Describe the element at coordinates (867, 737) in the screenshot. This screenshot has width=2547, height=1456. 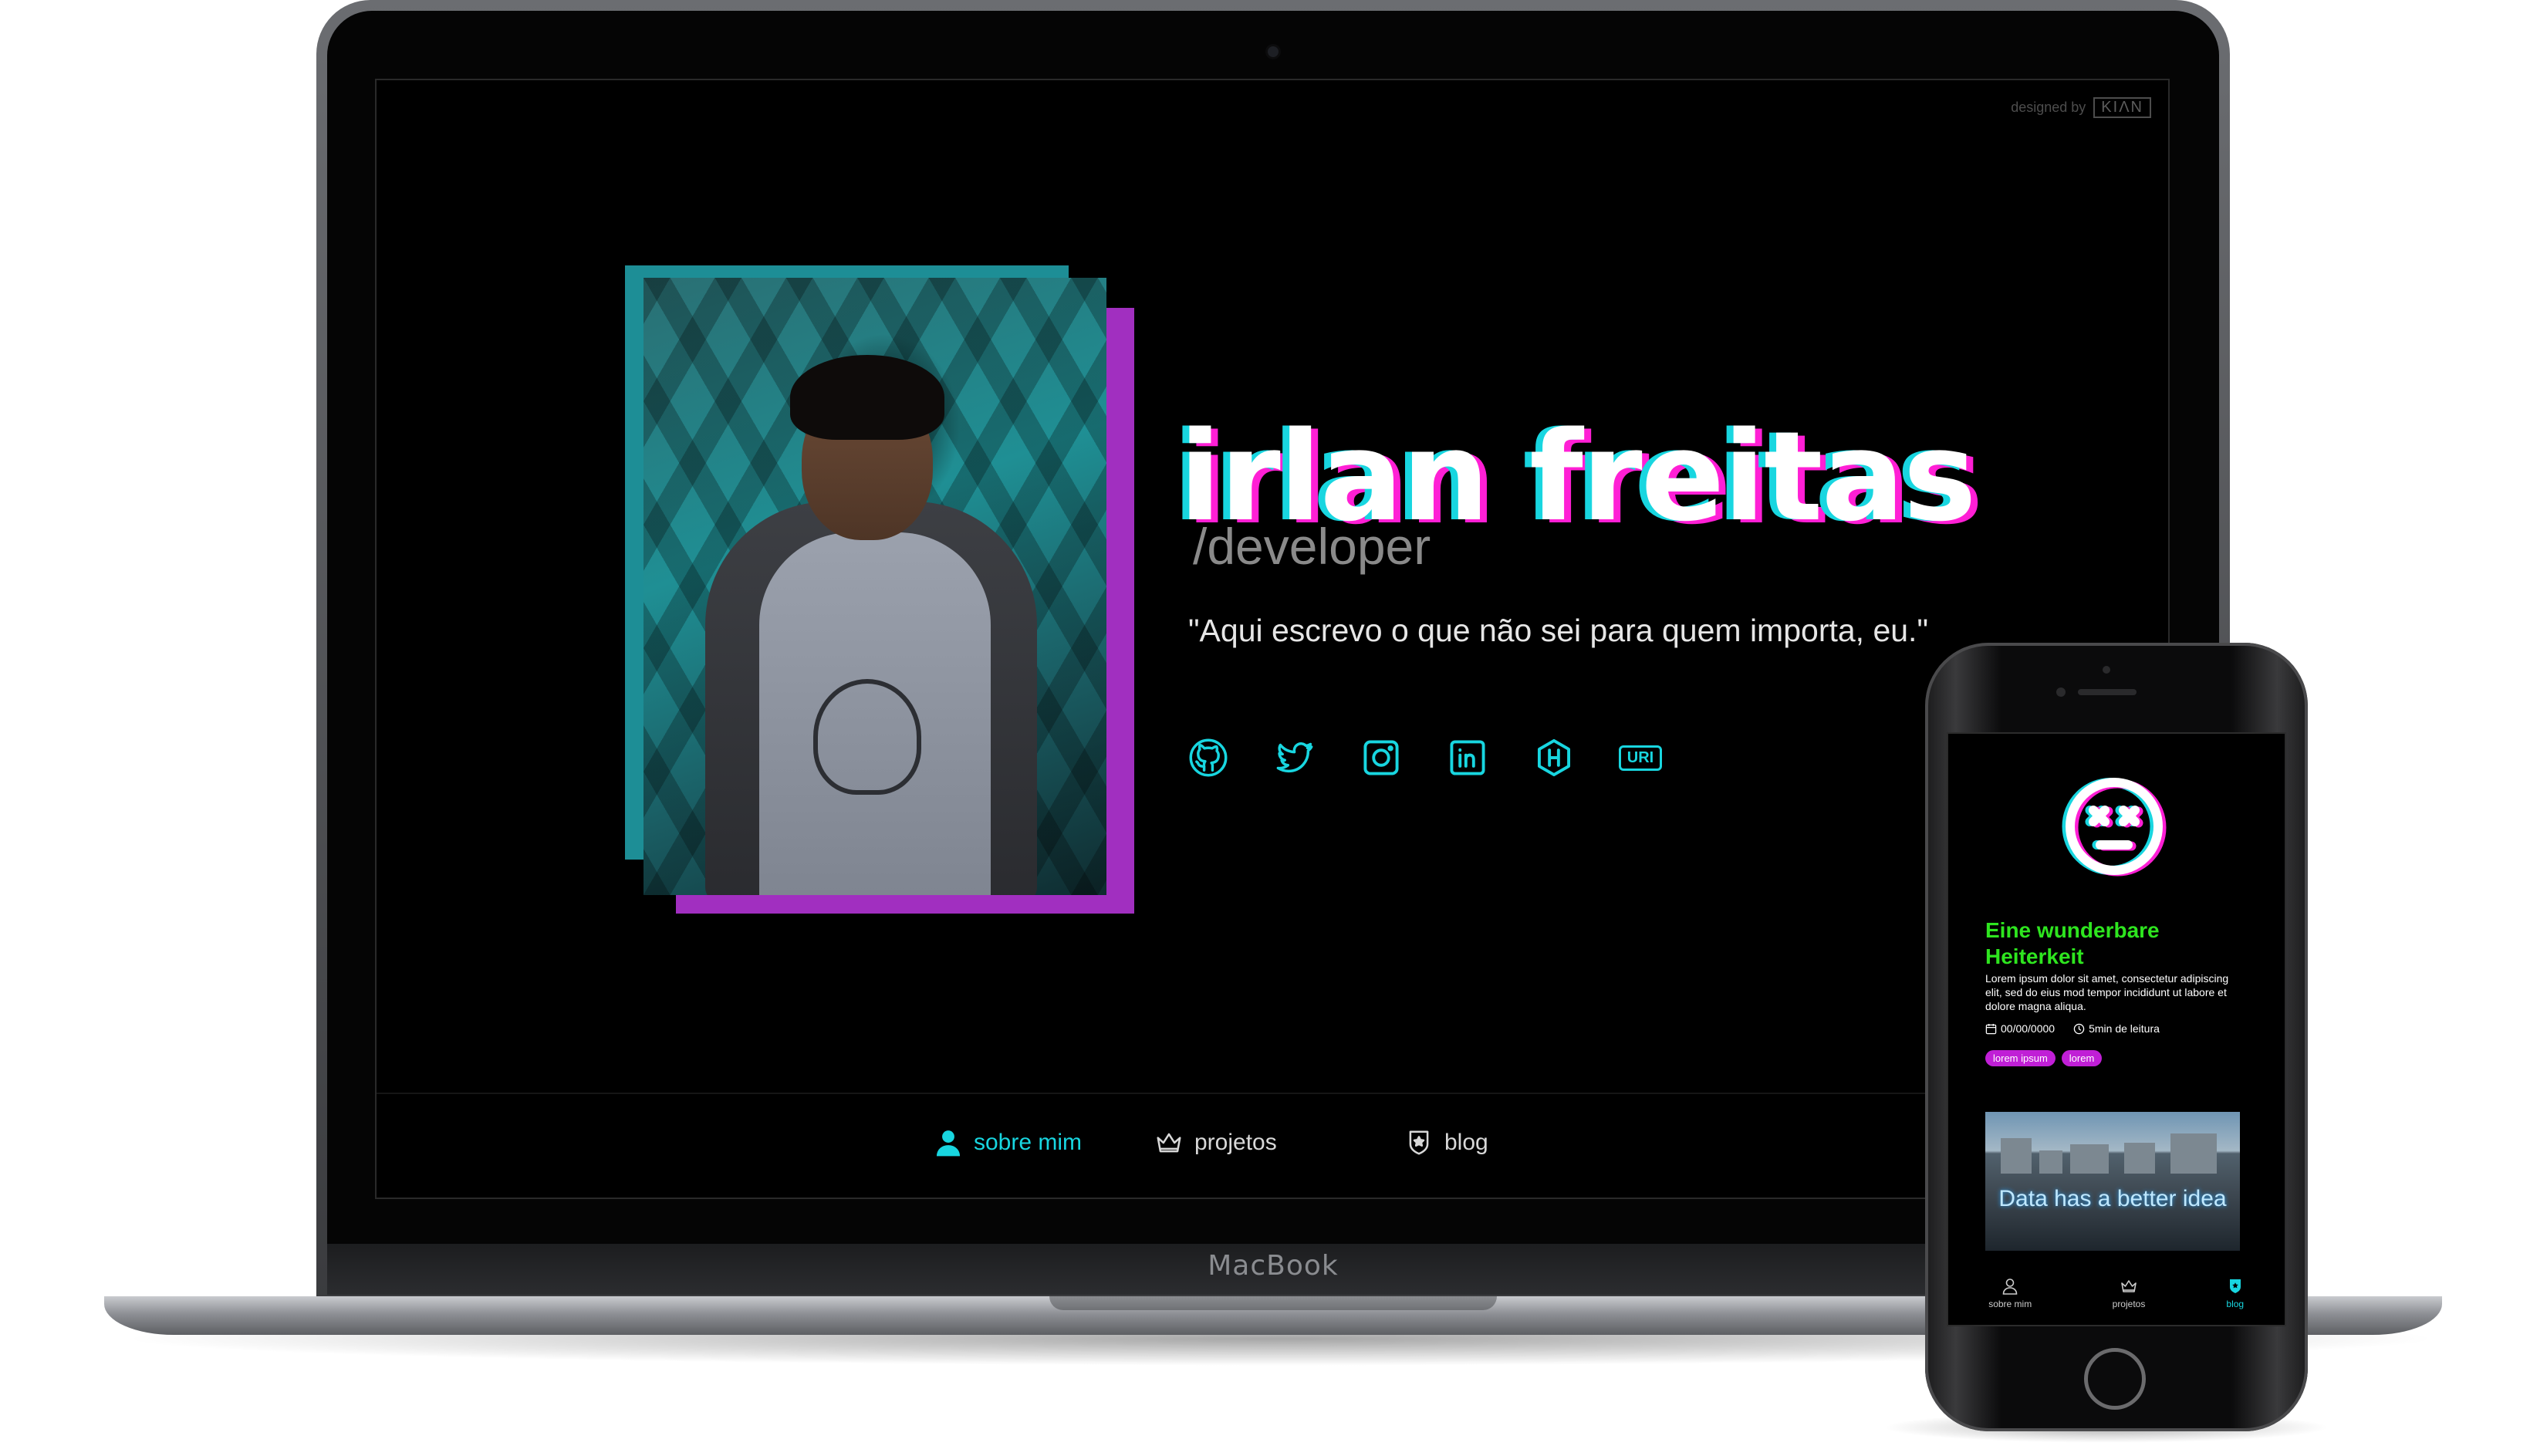
I see `photo-skull-print` at that location.